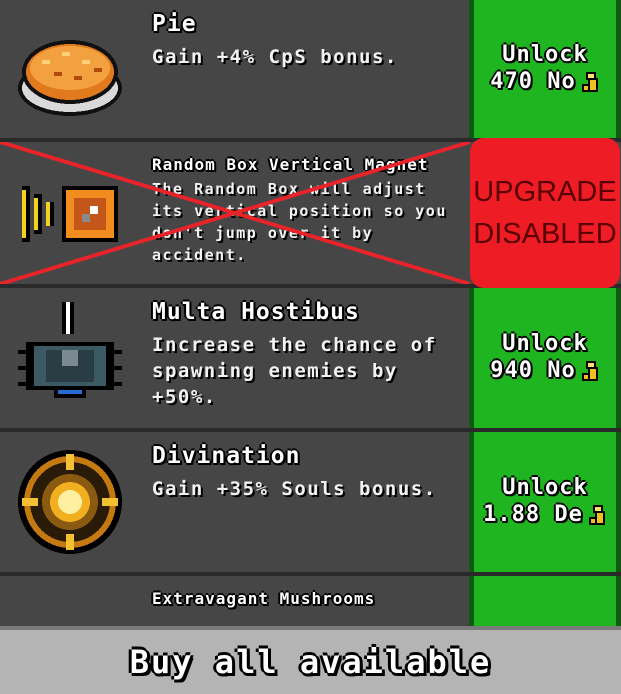  Describe the element at coordinates (70, 78) in the screenshot. I see `pie-icon` at that location.